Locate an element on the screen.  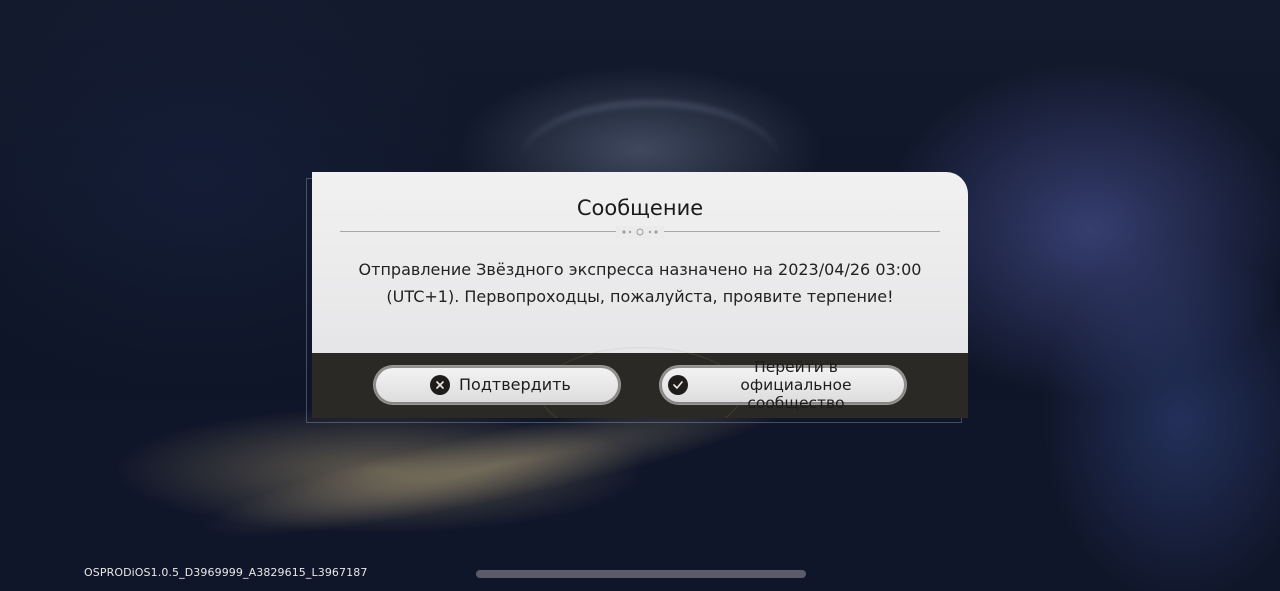
close-circle-icon is located at coordinates (440, 385).